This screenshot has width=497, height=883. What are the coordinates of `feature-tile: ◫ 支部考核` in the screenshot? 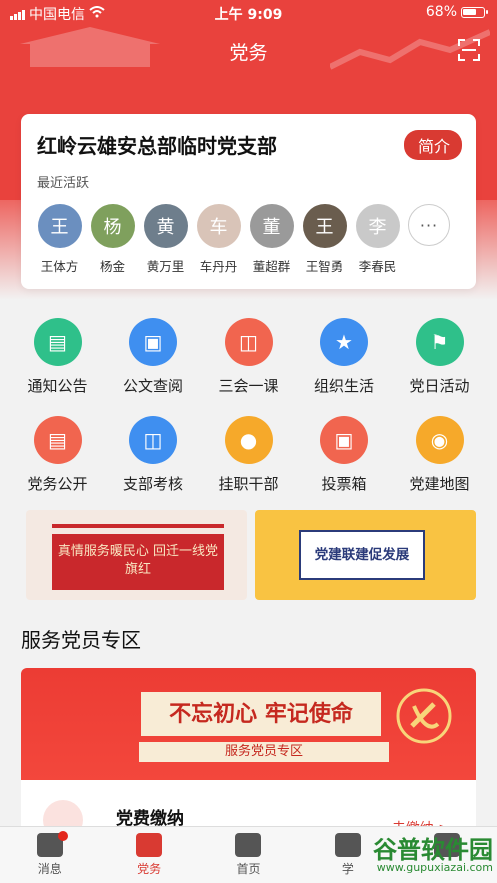 It's located at (153, 455).